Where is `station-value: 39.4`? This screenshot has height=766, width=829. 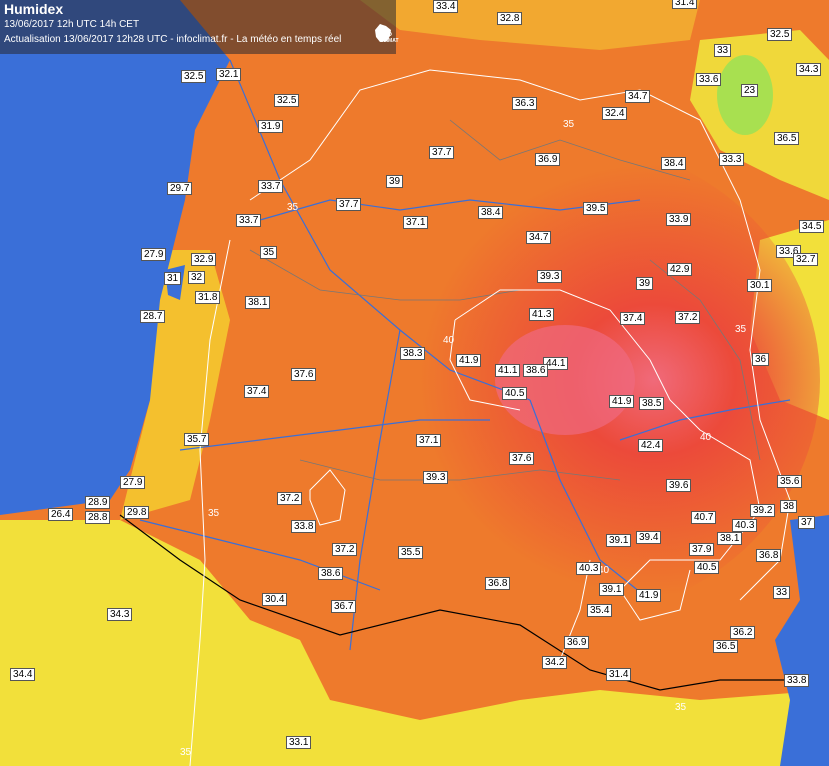
station-value: 39.4 is located at coordinates (649, 537).